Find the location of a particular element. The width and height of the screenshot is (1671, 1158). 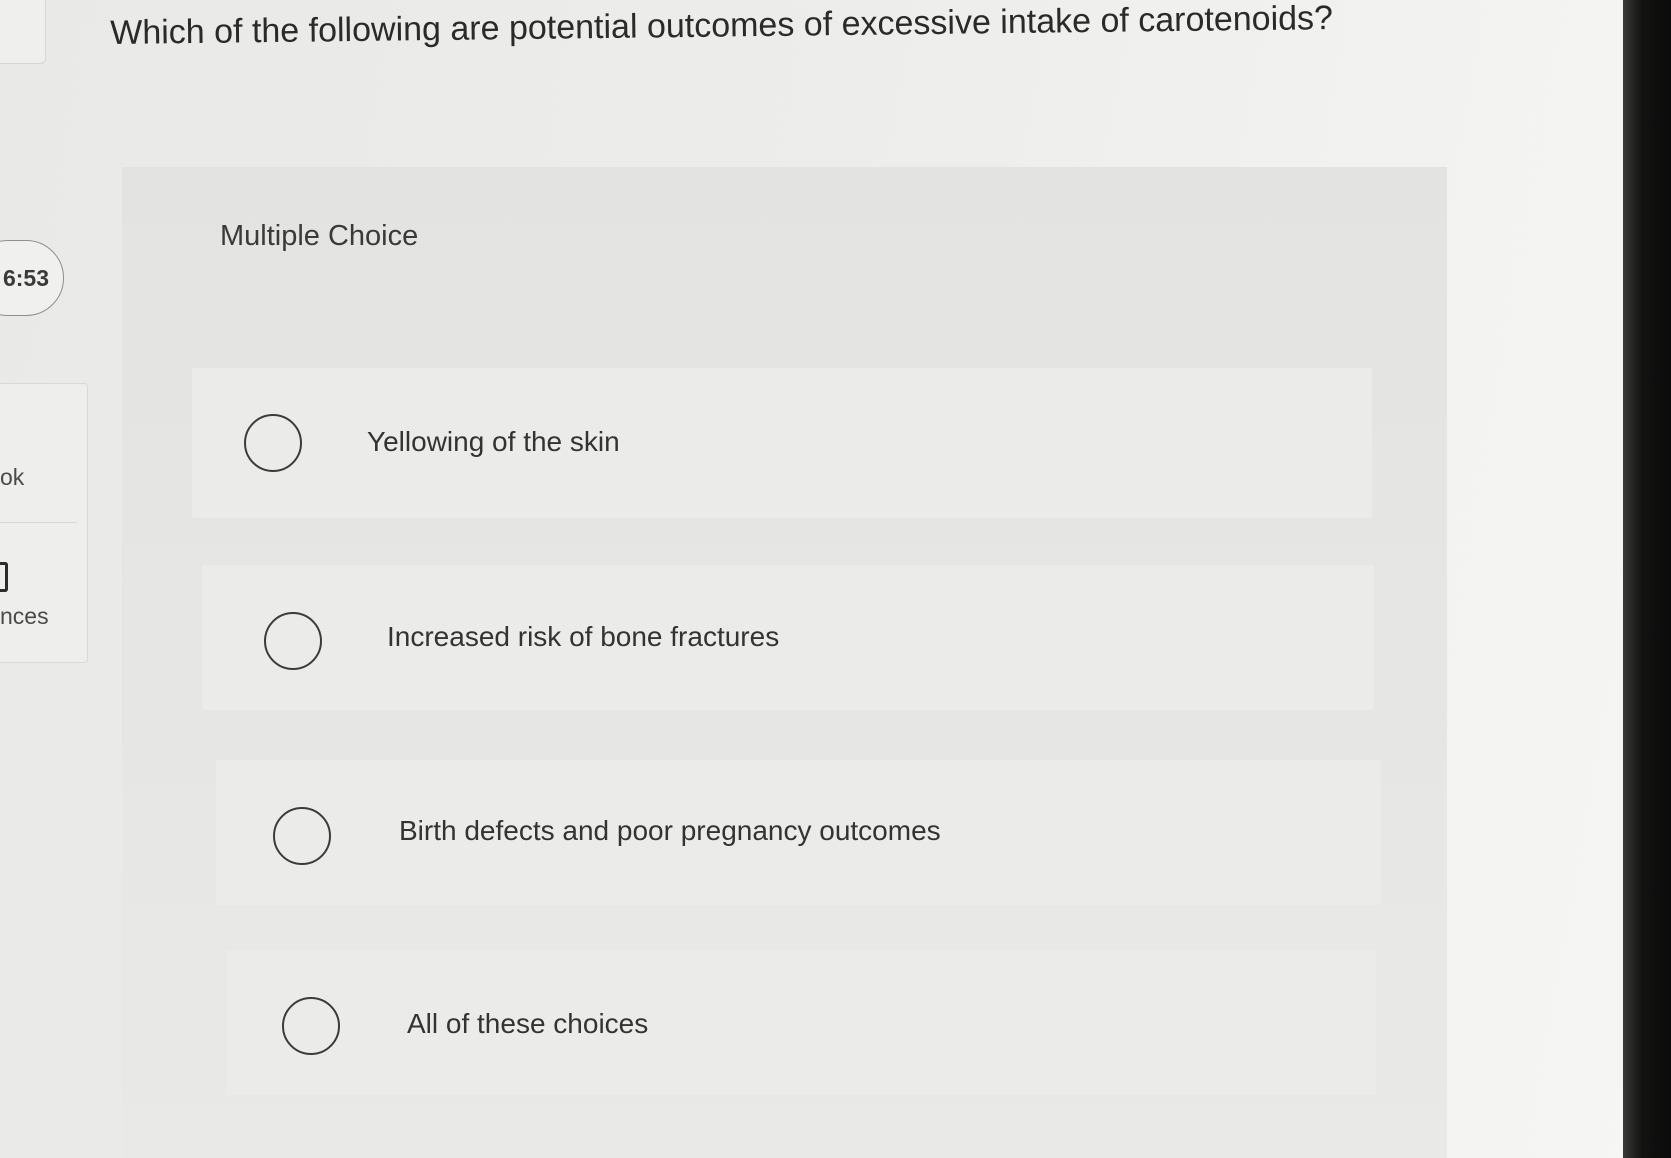

option-1-radio is located at coordinates (273, 443).